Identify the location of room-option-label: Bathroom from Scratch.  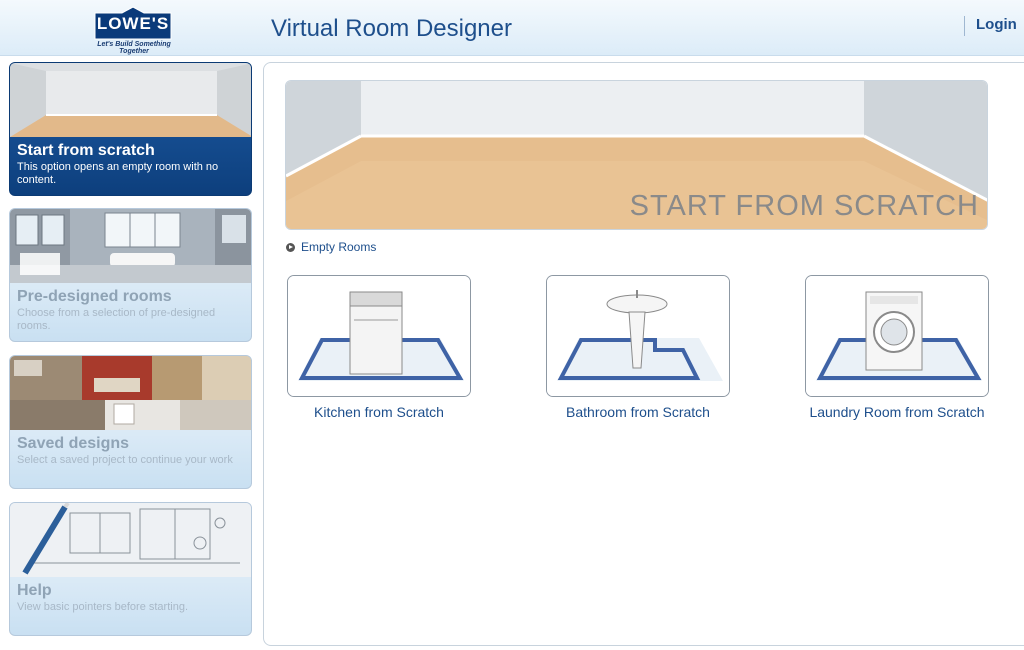
(638, 412).